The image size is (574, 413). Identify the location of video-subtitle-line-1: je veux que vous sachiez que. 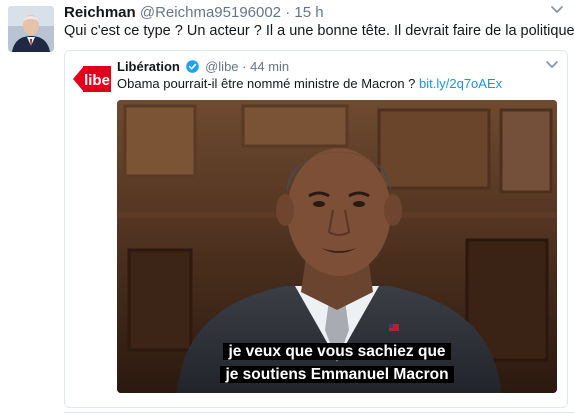
(337, 351).